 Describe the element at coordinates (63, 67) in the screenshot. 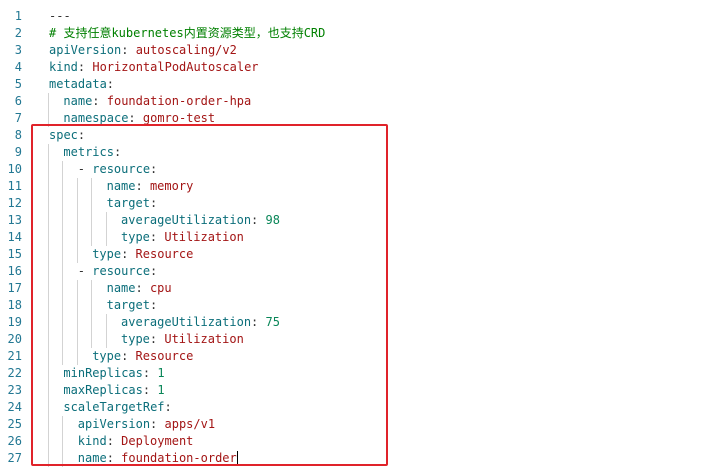

I see `code-token: kind` at that location.